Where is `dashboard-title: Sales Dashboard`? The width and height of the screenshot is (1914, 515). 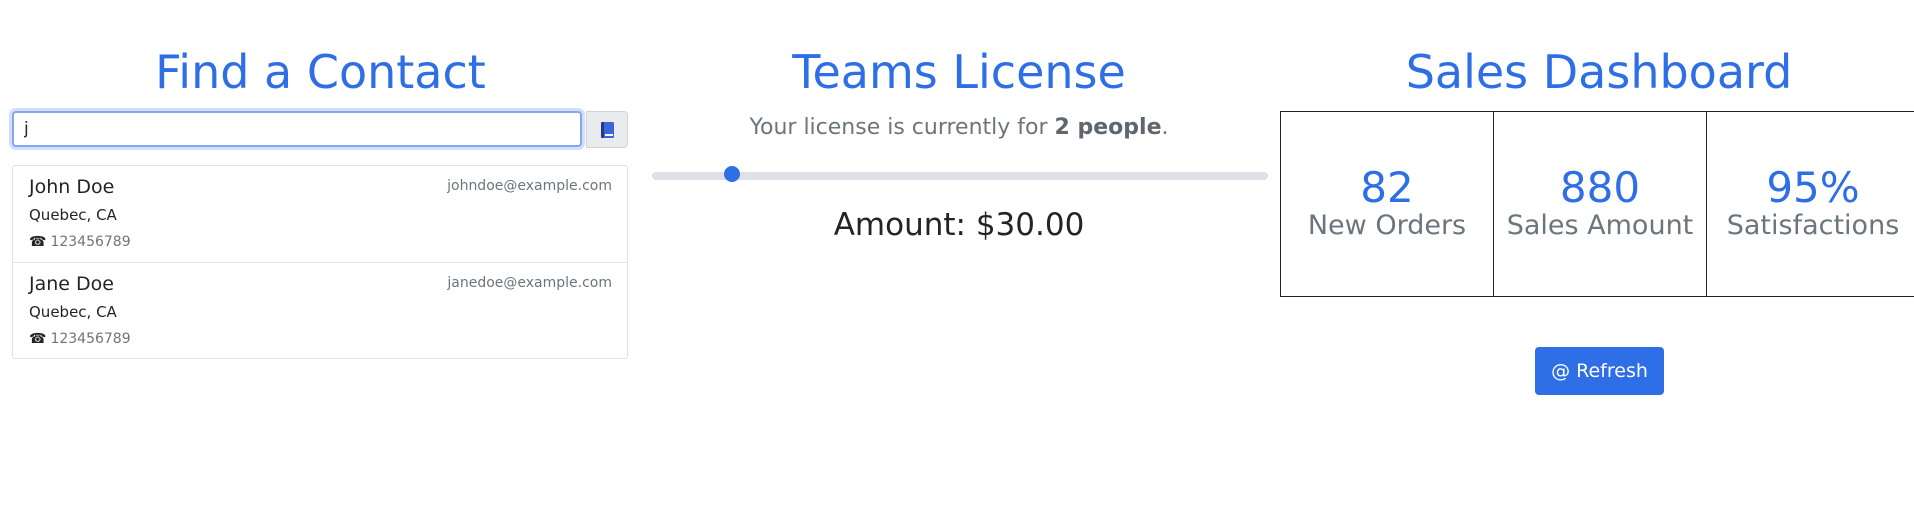 dashboard-title: Sales Dashboard is located at coordinates (1599, 72).